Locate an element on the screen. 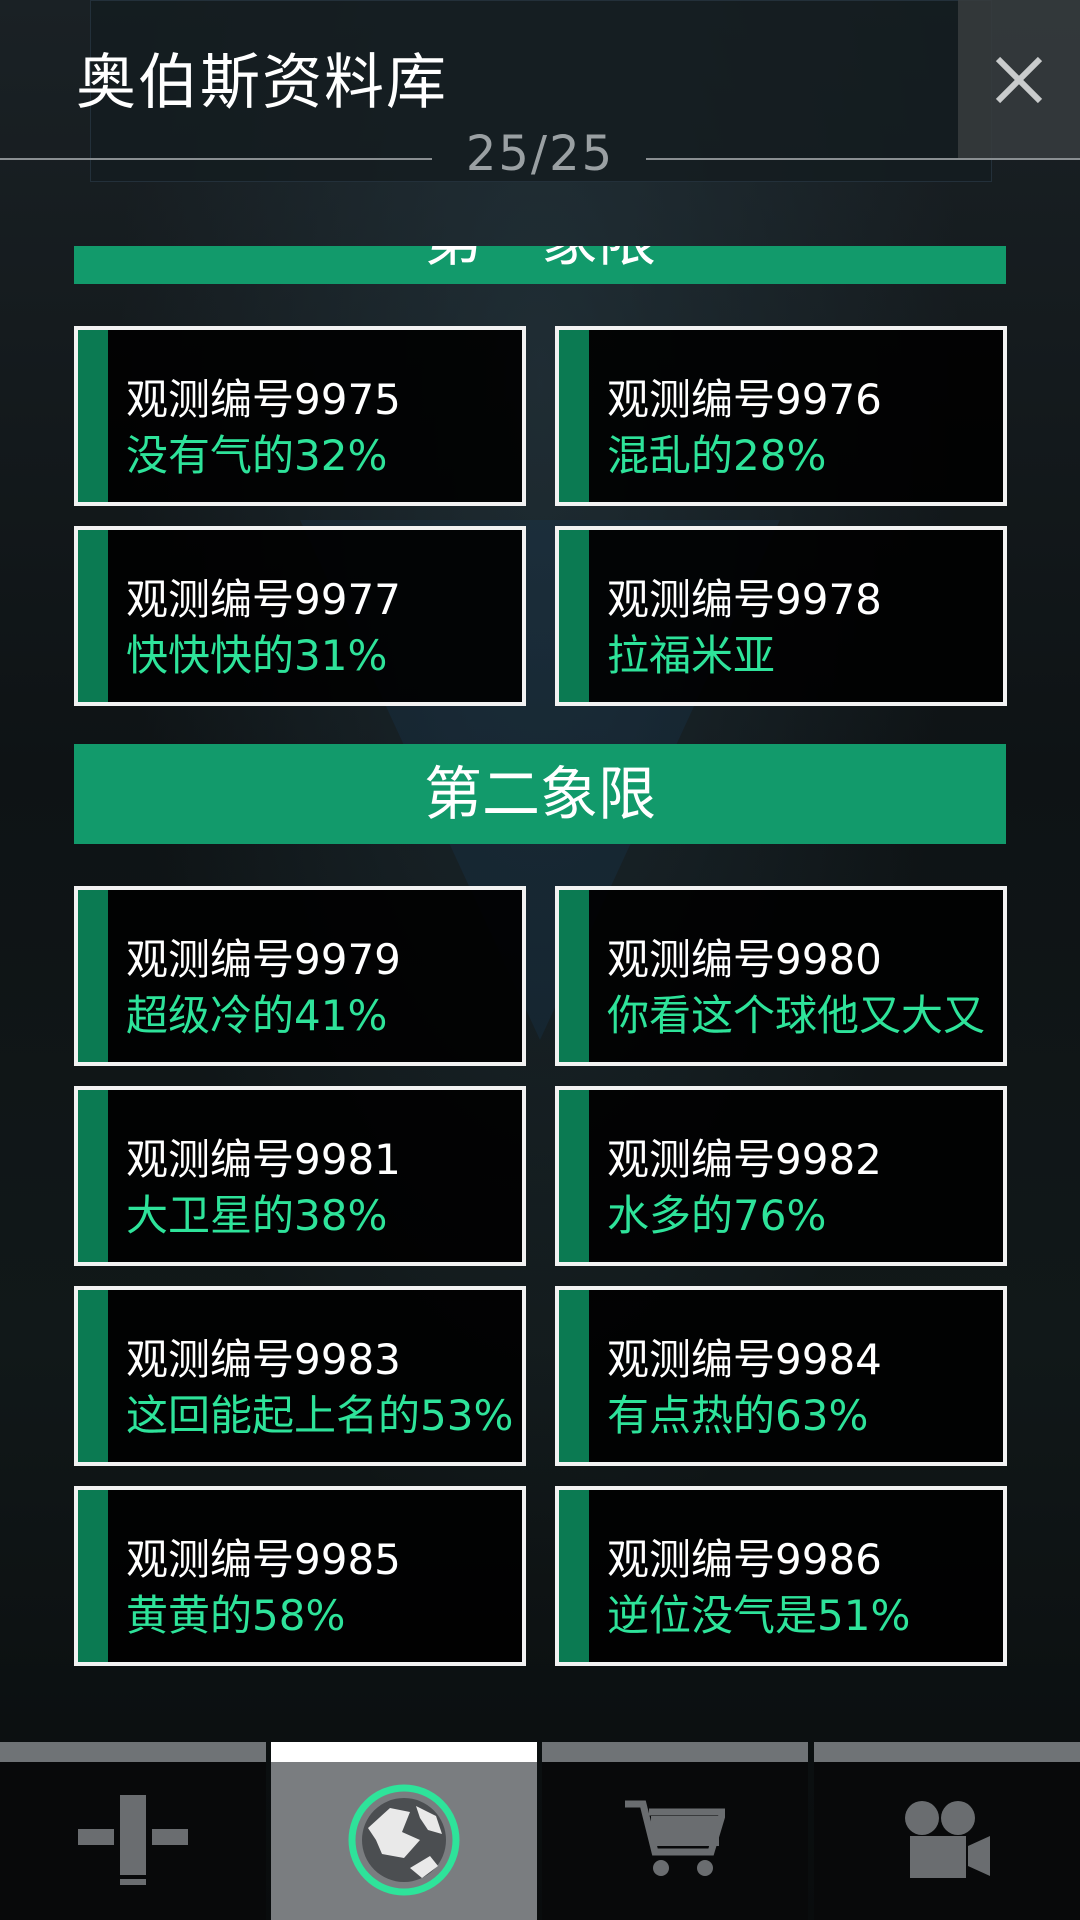 This screenshot has width=1080, height=1920. observation-desc: 有点热的63% is located at coordinates (738, 1415).